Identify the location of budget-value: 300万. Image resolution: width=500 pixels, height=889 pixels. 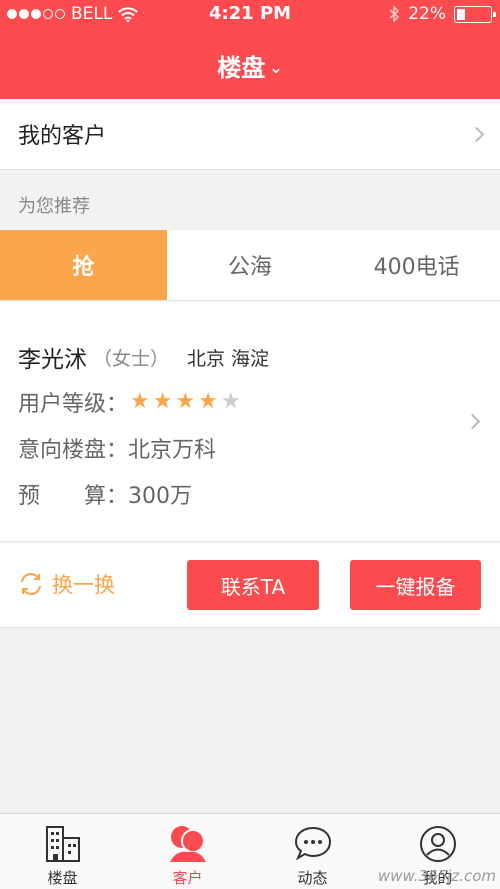
(160, 496).